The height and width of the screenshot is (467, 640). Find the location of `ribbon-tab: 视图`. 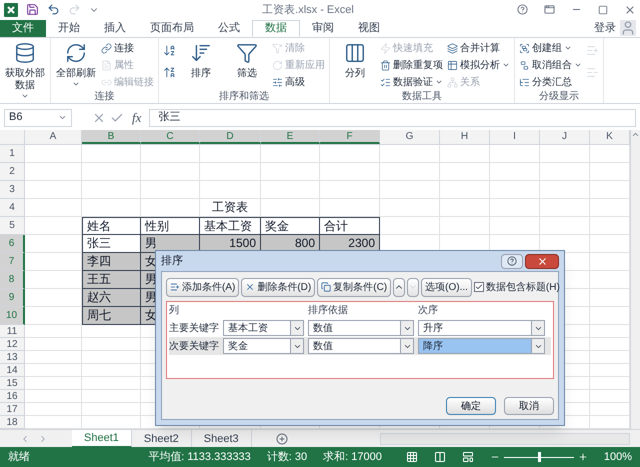

ribbon-tab: 视图 is located at coordinates (369, 28).